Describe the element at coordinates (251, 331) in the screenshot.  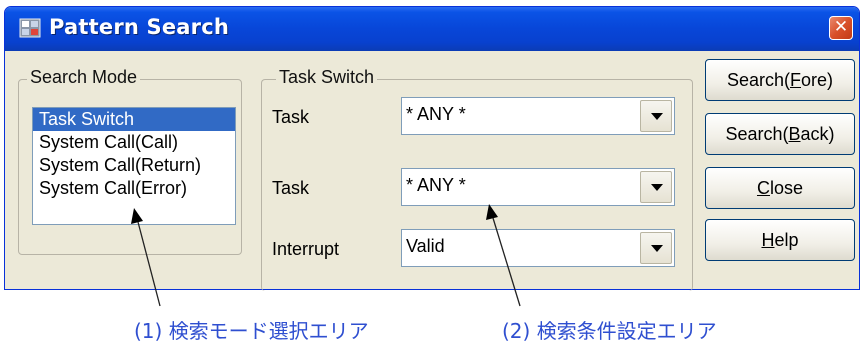
I see `caption-search-mode-area: (1) 検索モード選択エリア` at that location.